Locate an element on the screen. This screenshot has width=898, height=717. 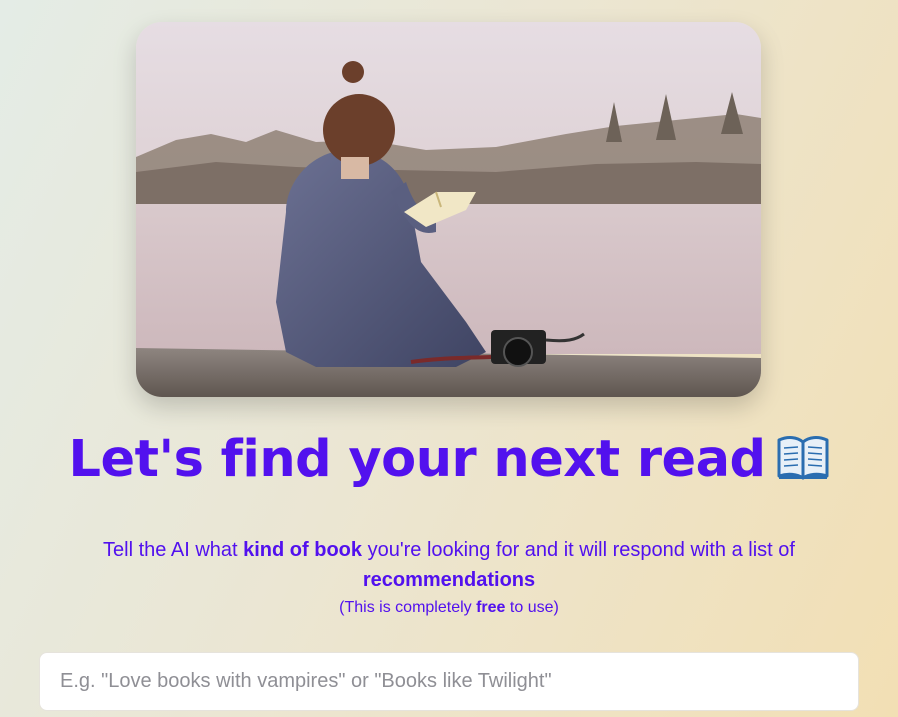
description-text-1: Tell the AI what is located at coordinates (173, 550).